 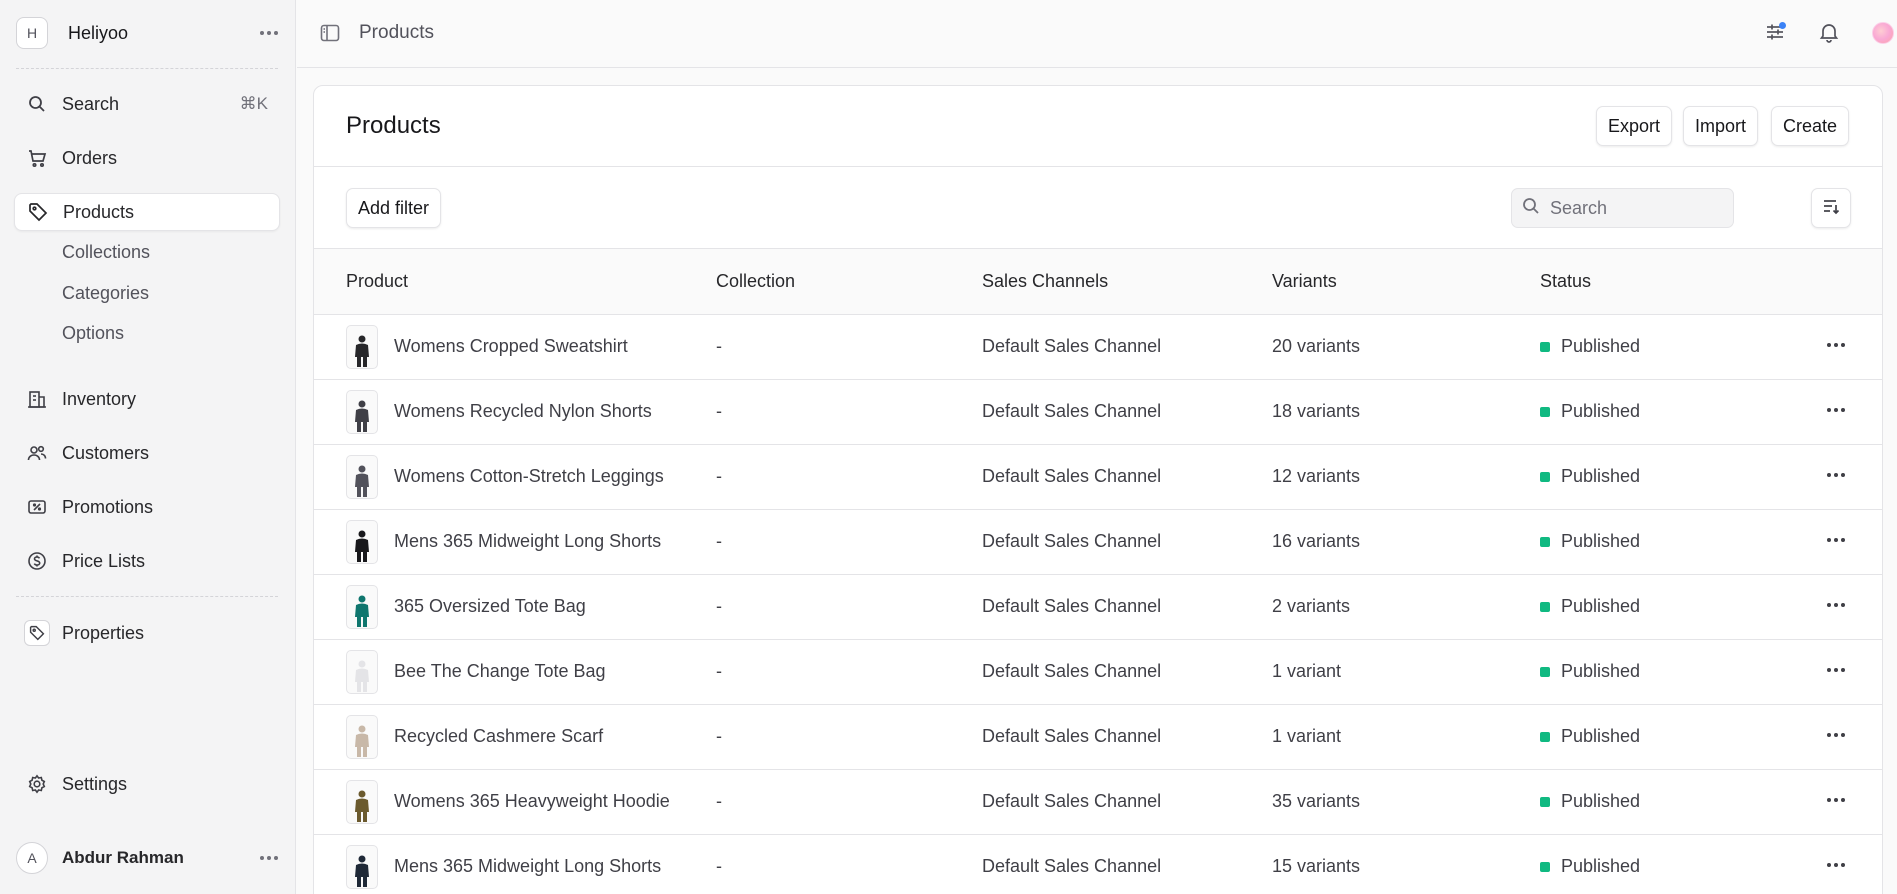 What do you see at coordinates (1634, 126) in the screenshot?
I see `export-button: Export` at bounding box center [1634, 126].